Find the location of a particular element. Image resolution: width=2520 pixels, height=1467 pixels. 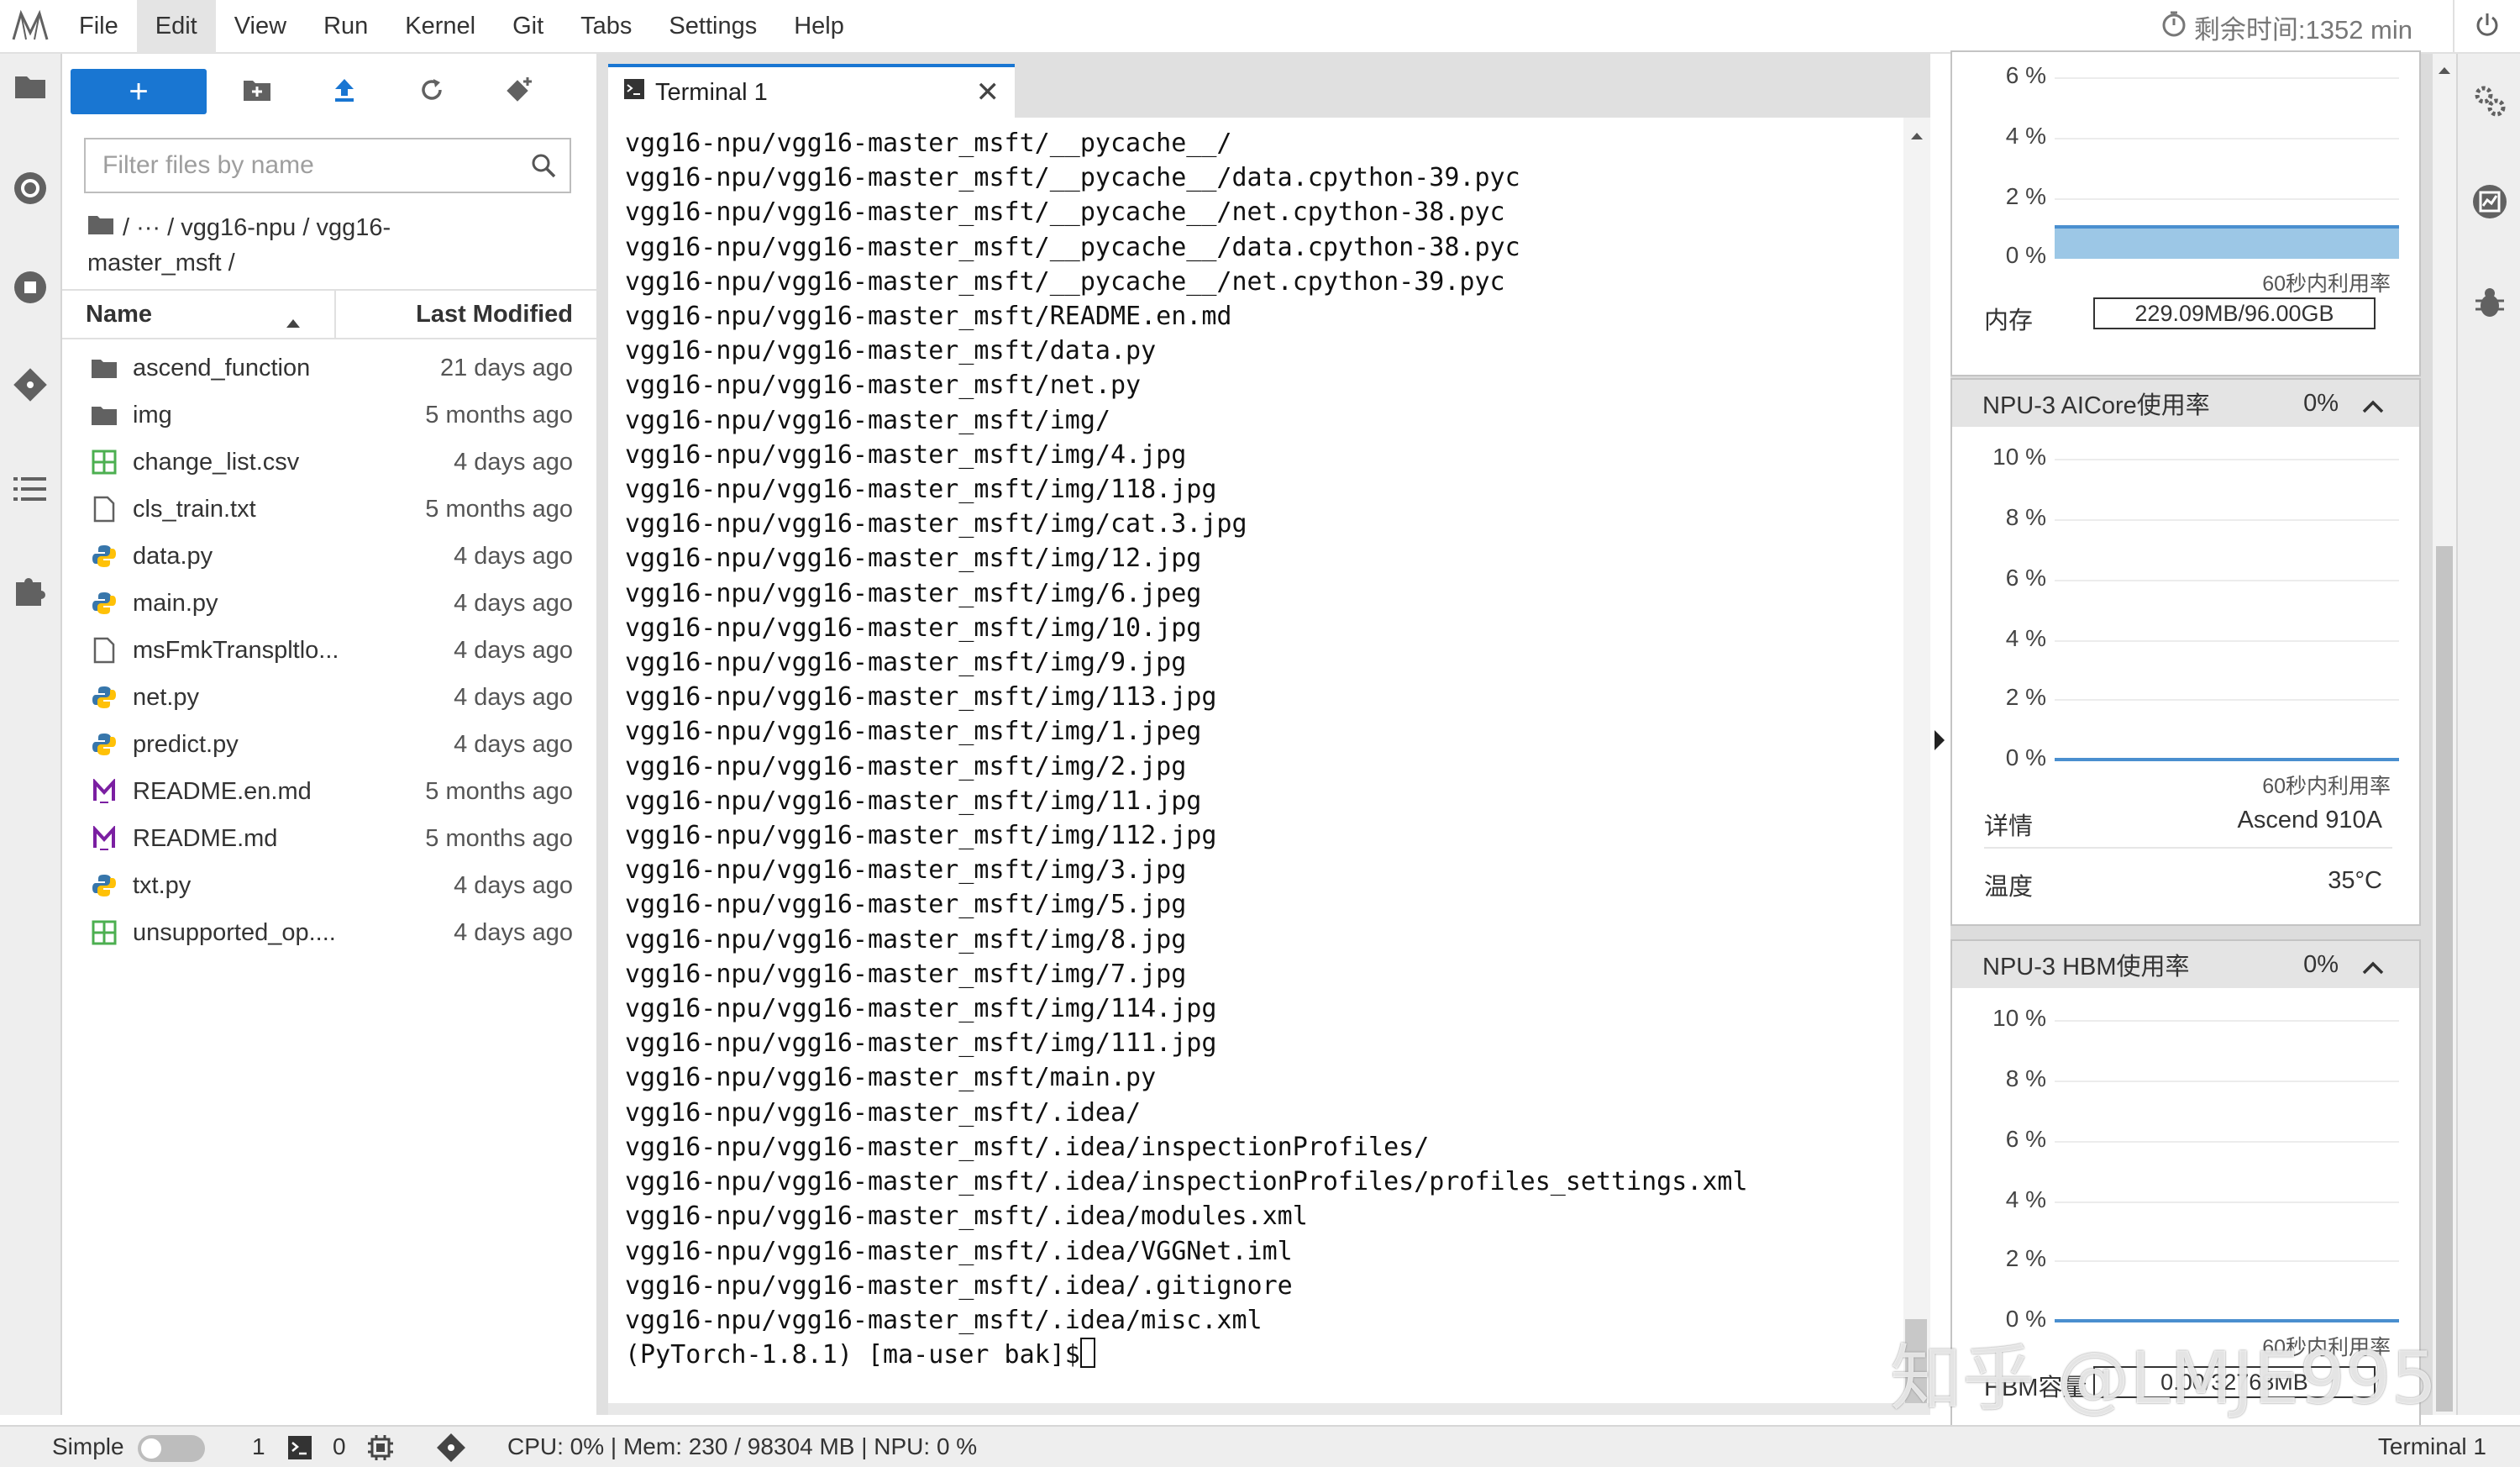

terminal-line: vgg16-npu/vgg16-master_msft/img/10.jpg is located at coordinates (913, 628).